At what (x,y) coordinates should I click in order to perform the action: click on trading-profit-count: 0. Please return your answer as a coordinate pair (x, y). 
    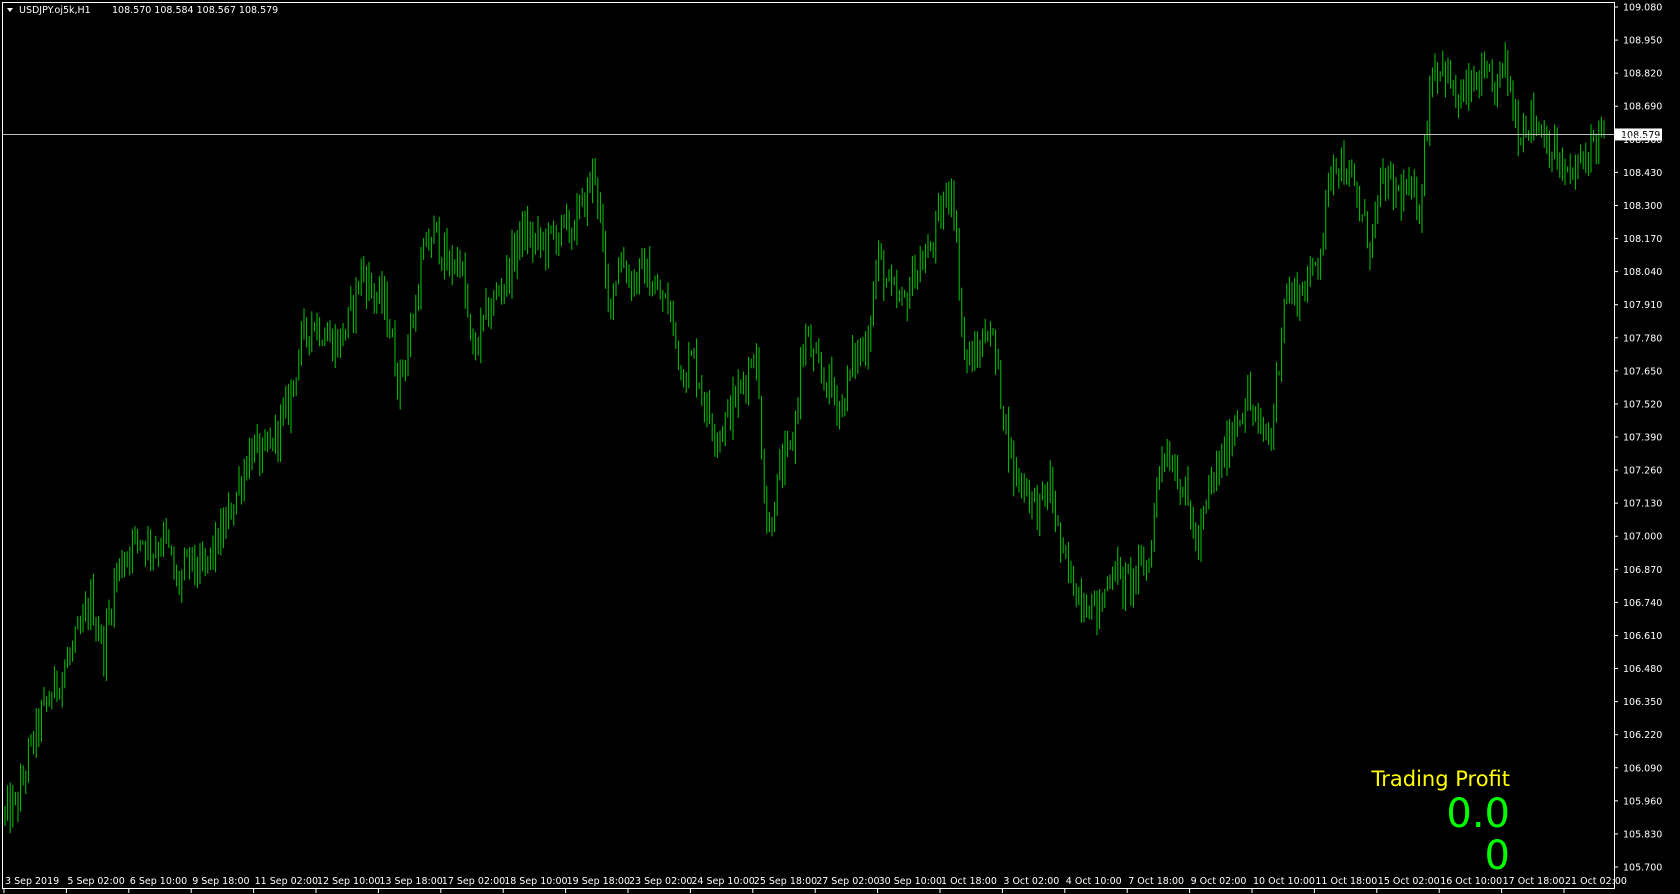
    Looking at the image, I should click on (1497, 856).